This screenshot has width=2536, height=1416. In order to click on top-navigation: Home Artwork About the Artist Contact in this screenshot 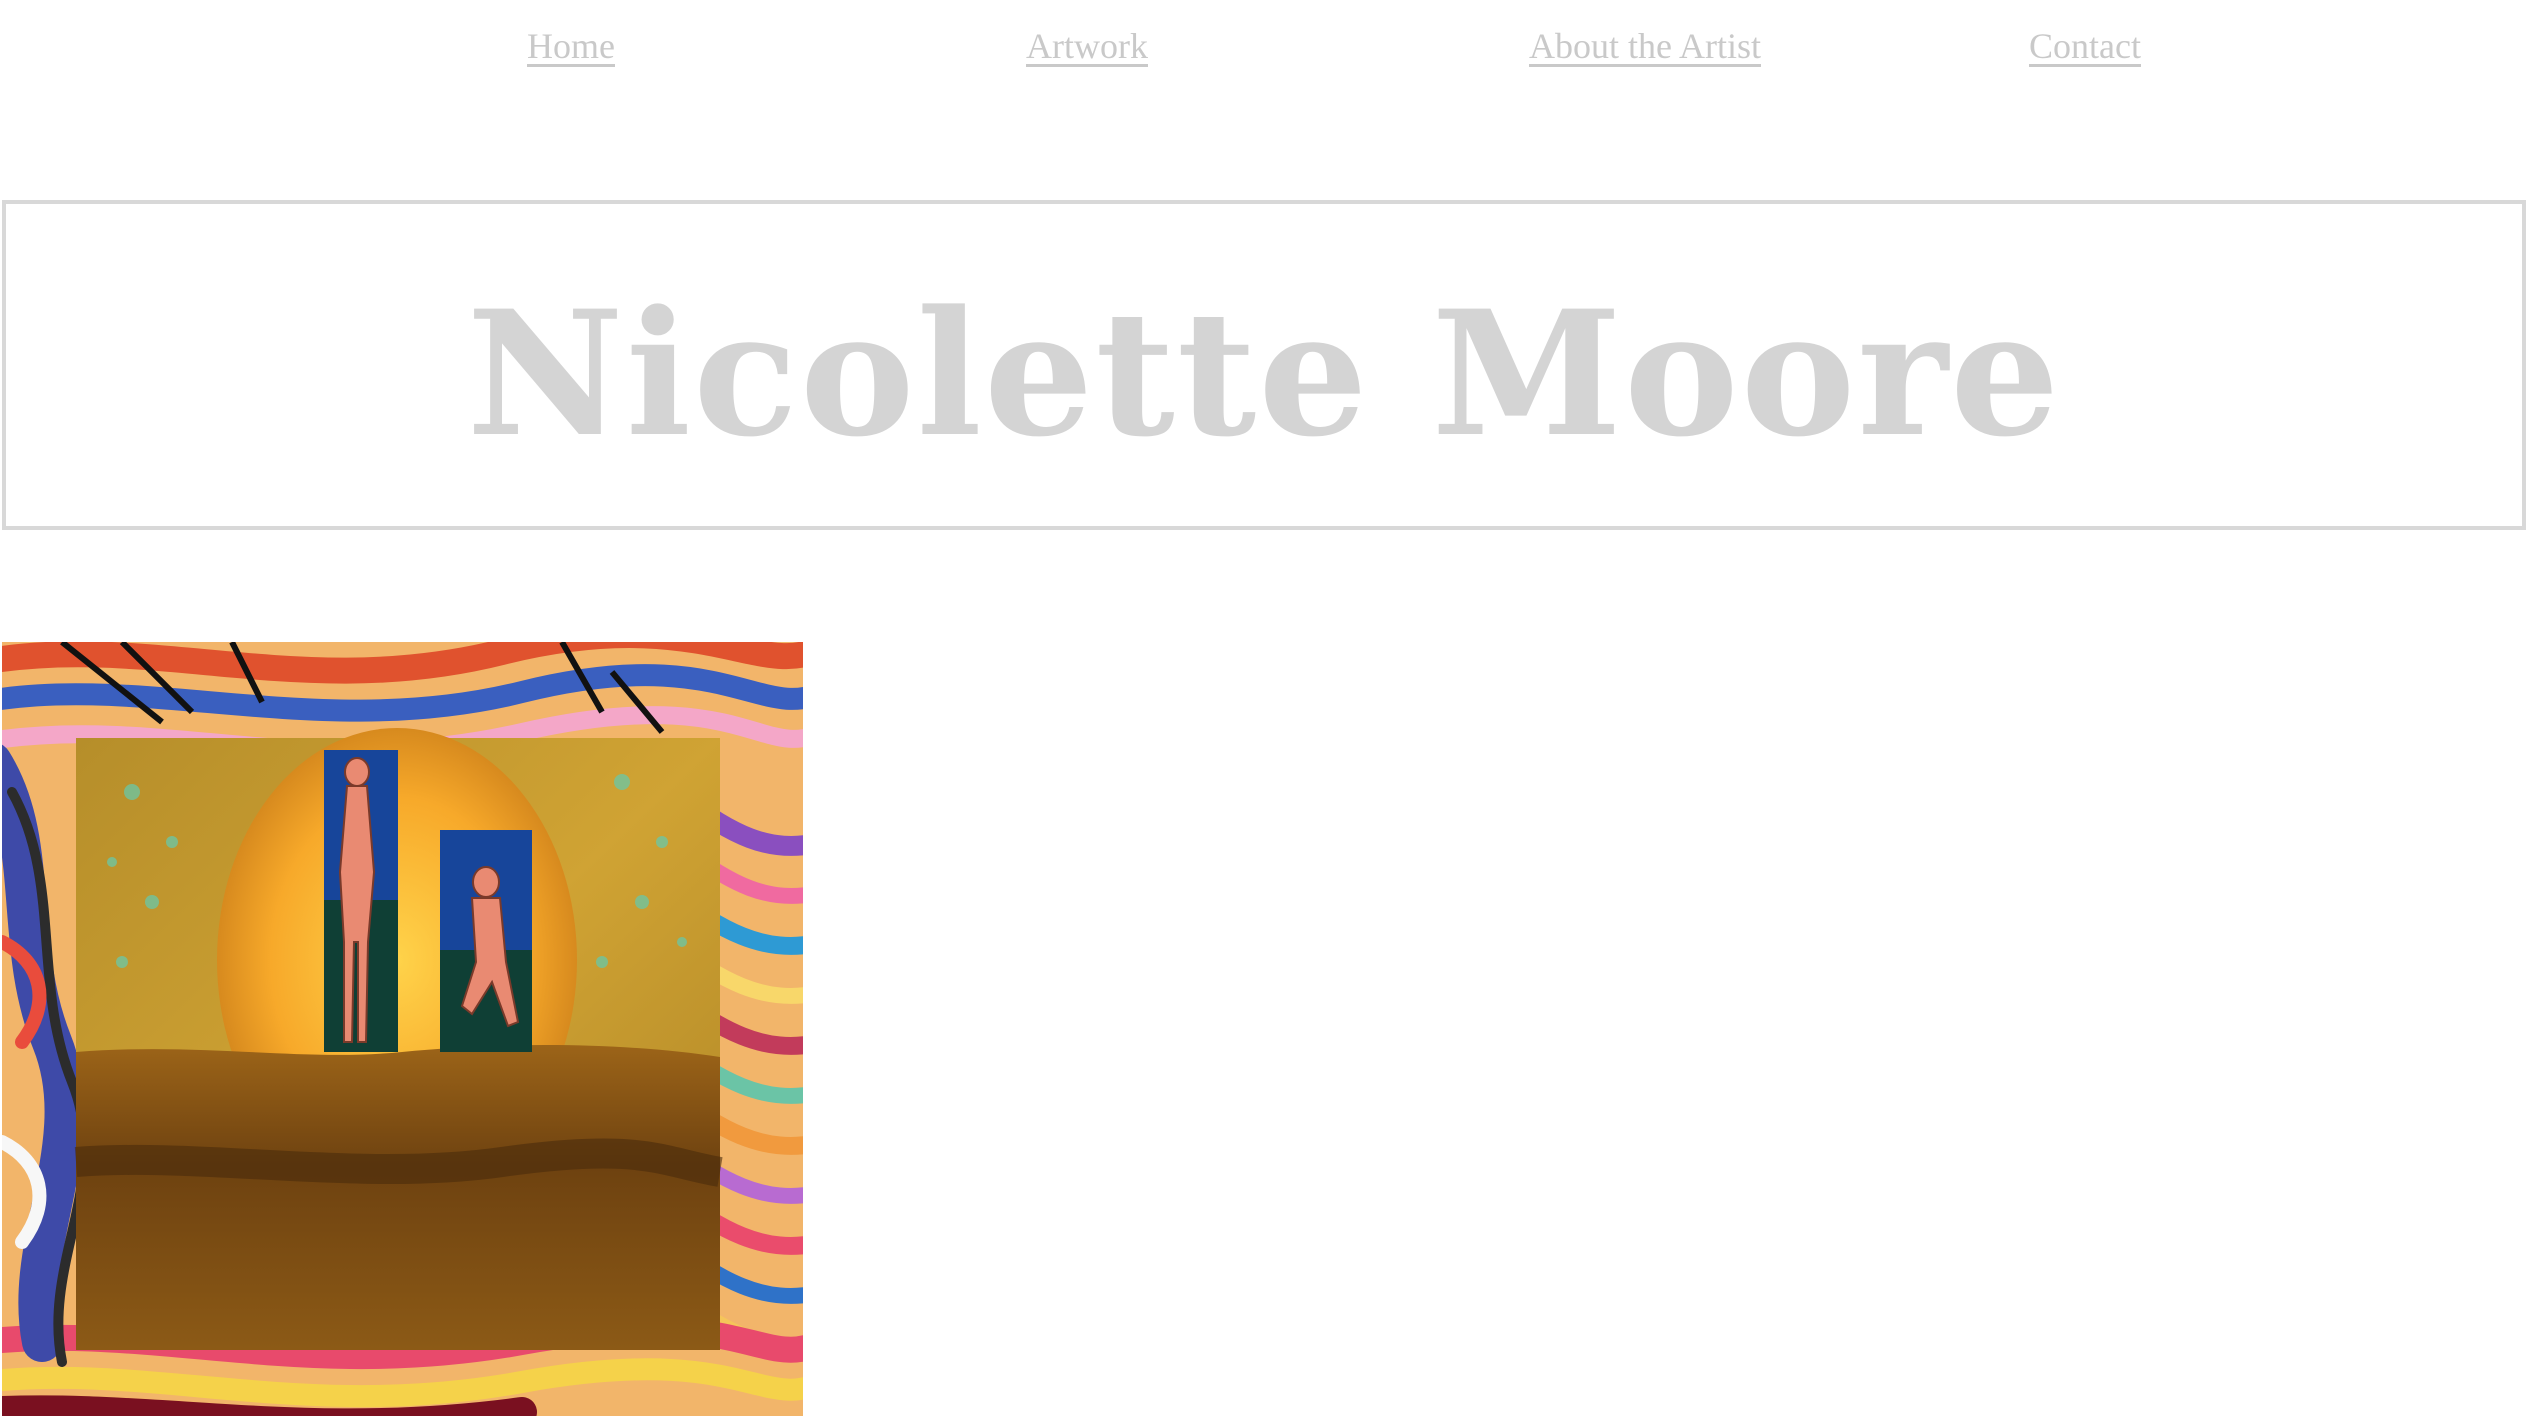, I will do `click(1268, 50)`.